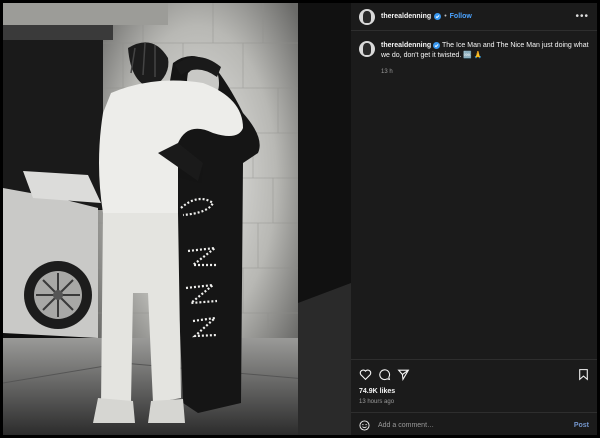 Image resolution: width=600 pixels, height=438 pixels. I want to click on bookmark-icon, so click(583, 374).